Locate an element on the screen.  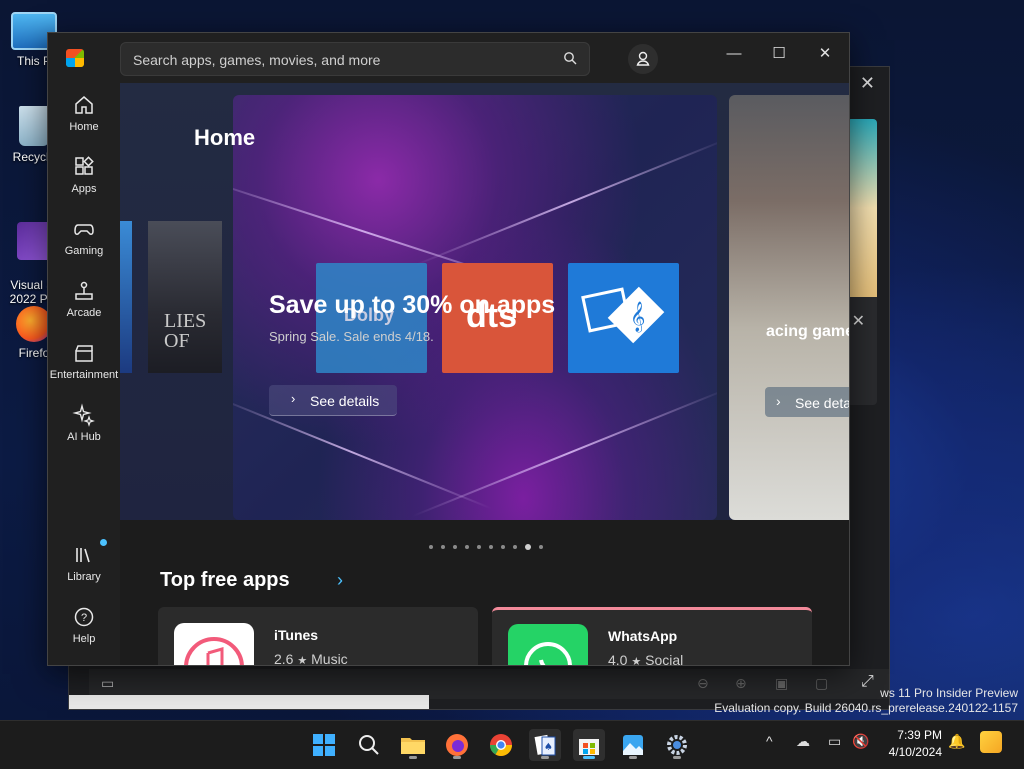
actual-size-icon: ▢ is located at coordinates (821, 683).